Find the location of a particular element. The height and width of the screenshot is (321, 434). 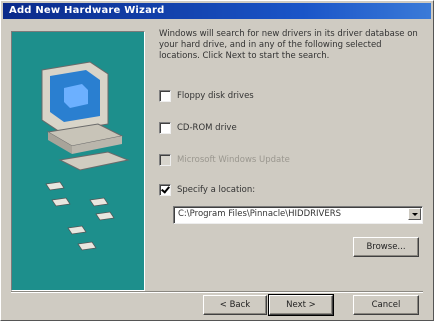

next-button: Next > is located at coordinates (301, 305).